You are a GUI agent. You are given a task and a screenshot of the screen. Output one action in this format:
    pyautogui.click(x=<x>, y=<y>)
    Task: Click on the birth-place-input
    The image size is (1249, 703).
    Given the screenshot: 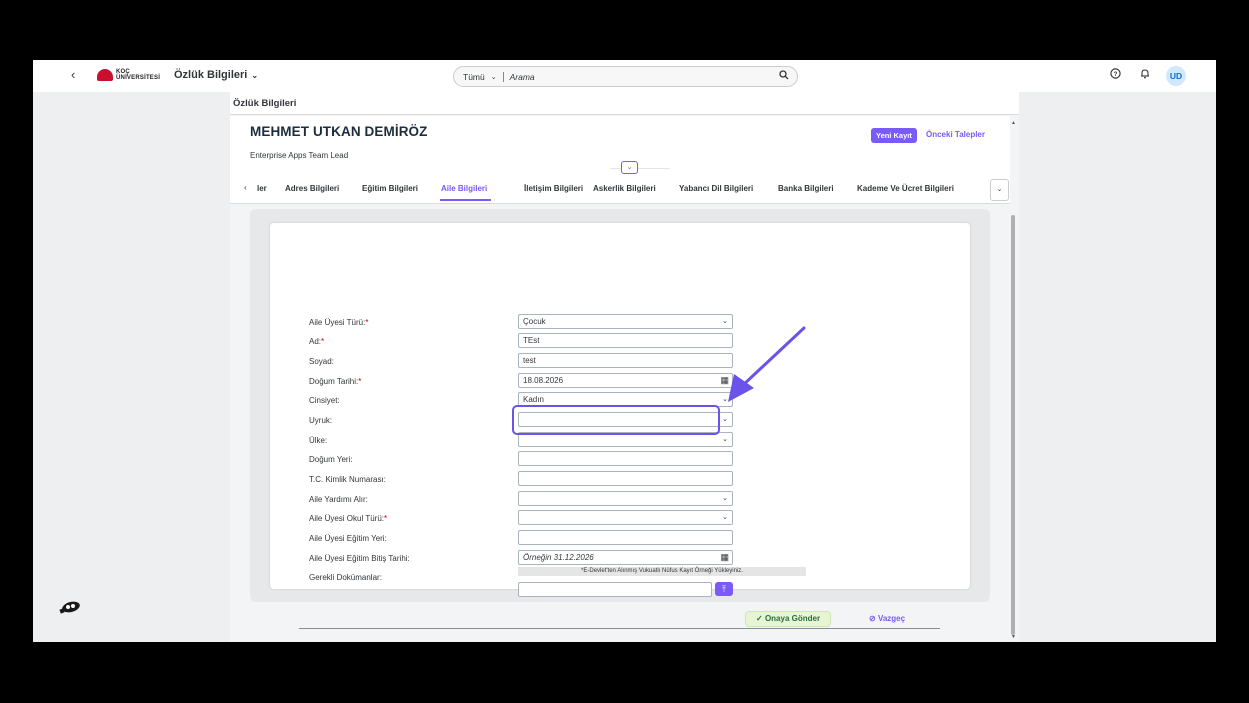 What is the action you would take?
    pyautogui.click(x=625, y=458)
    